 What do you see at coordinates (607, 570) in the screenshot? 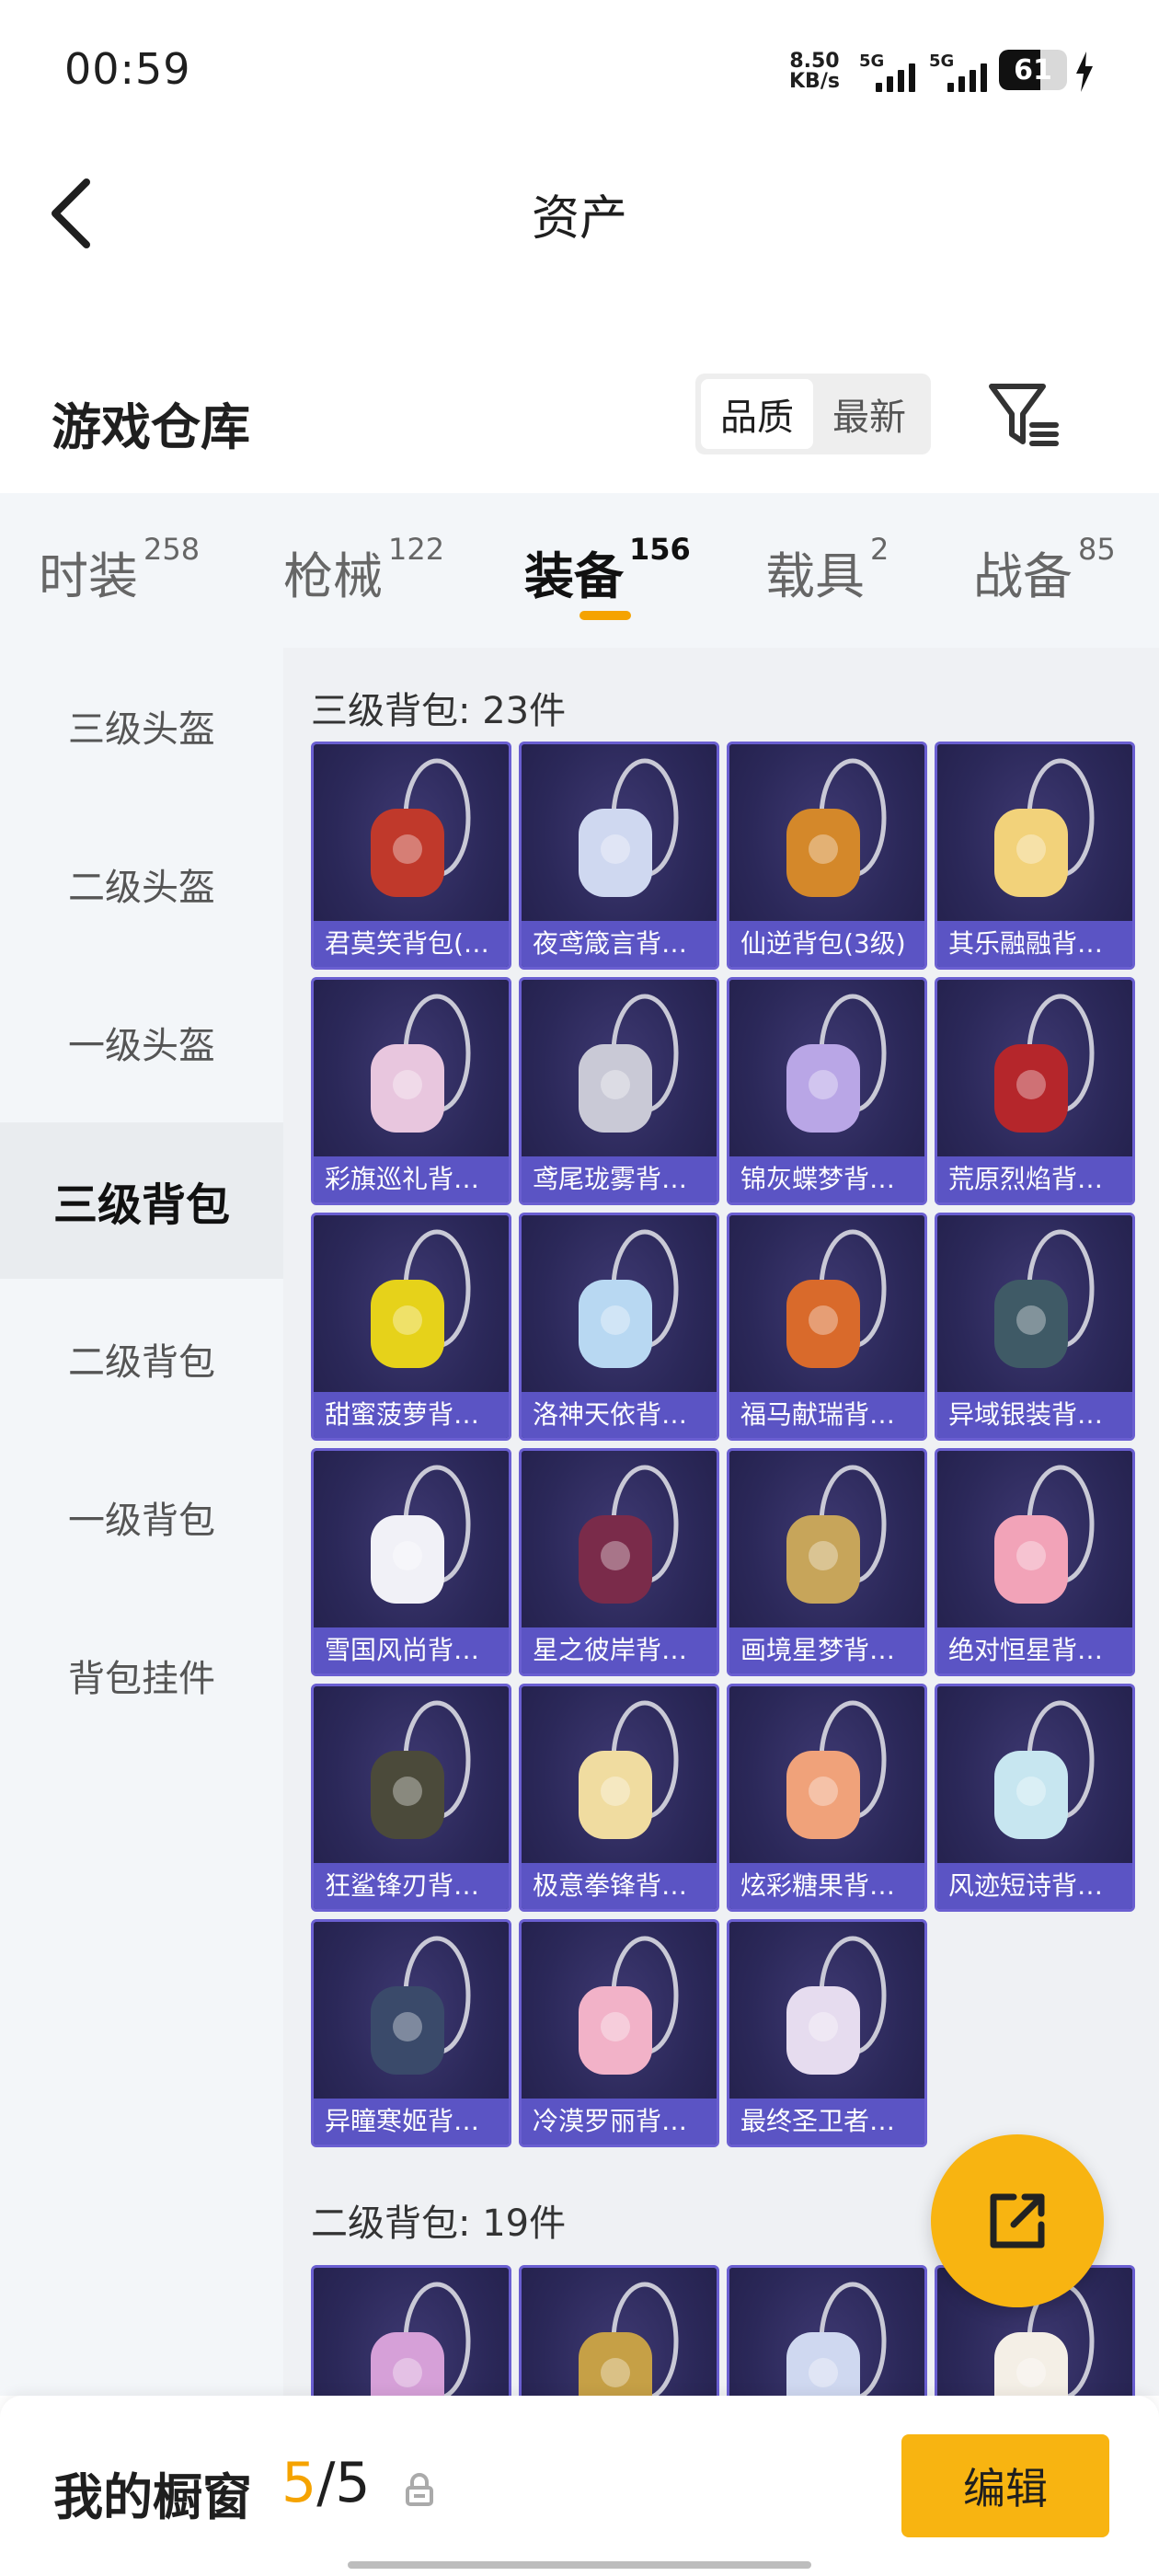
I see `tab-equipment: 装备 156` at bounding box center [607, 570].